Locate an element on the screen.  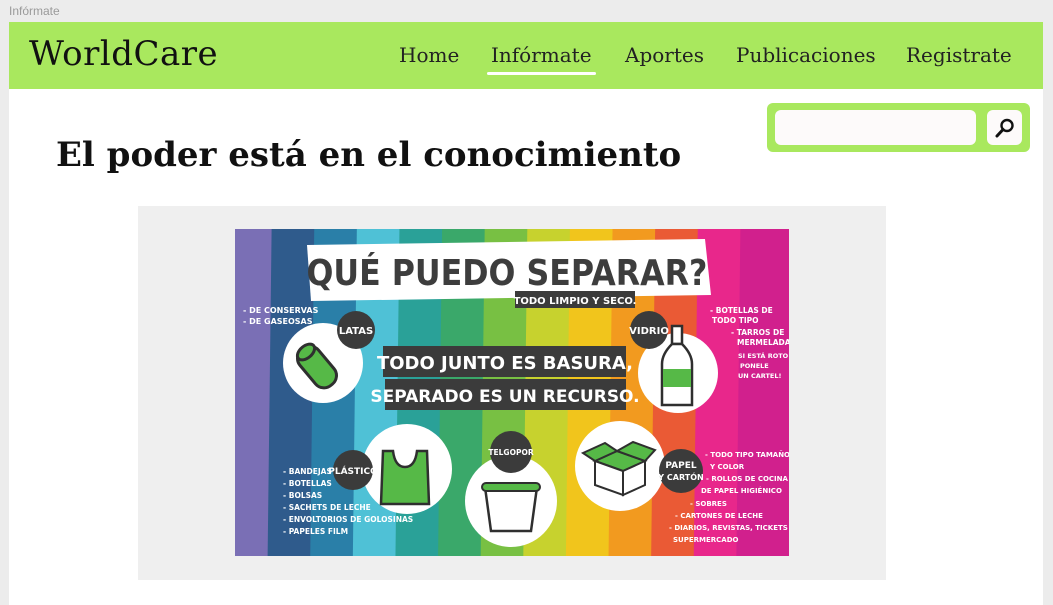
magnifier-icon is located at coordinates (1004, 127).